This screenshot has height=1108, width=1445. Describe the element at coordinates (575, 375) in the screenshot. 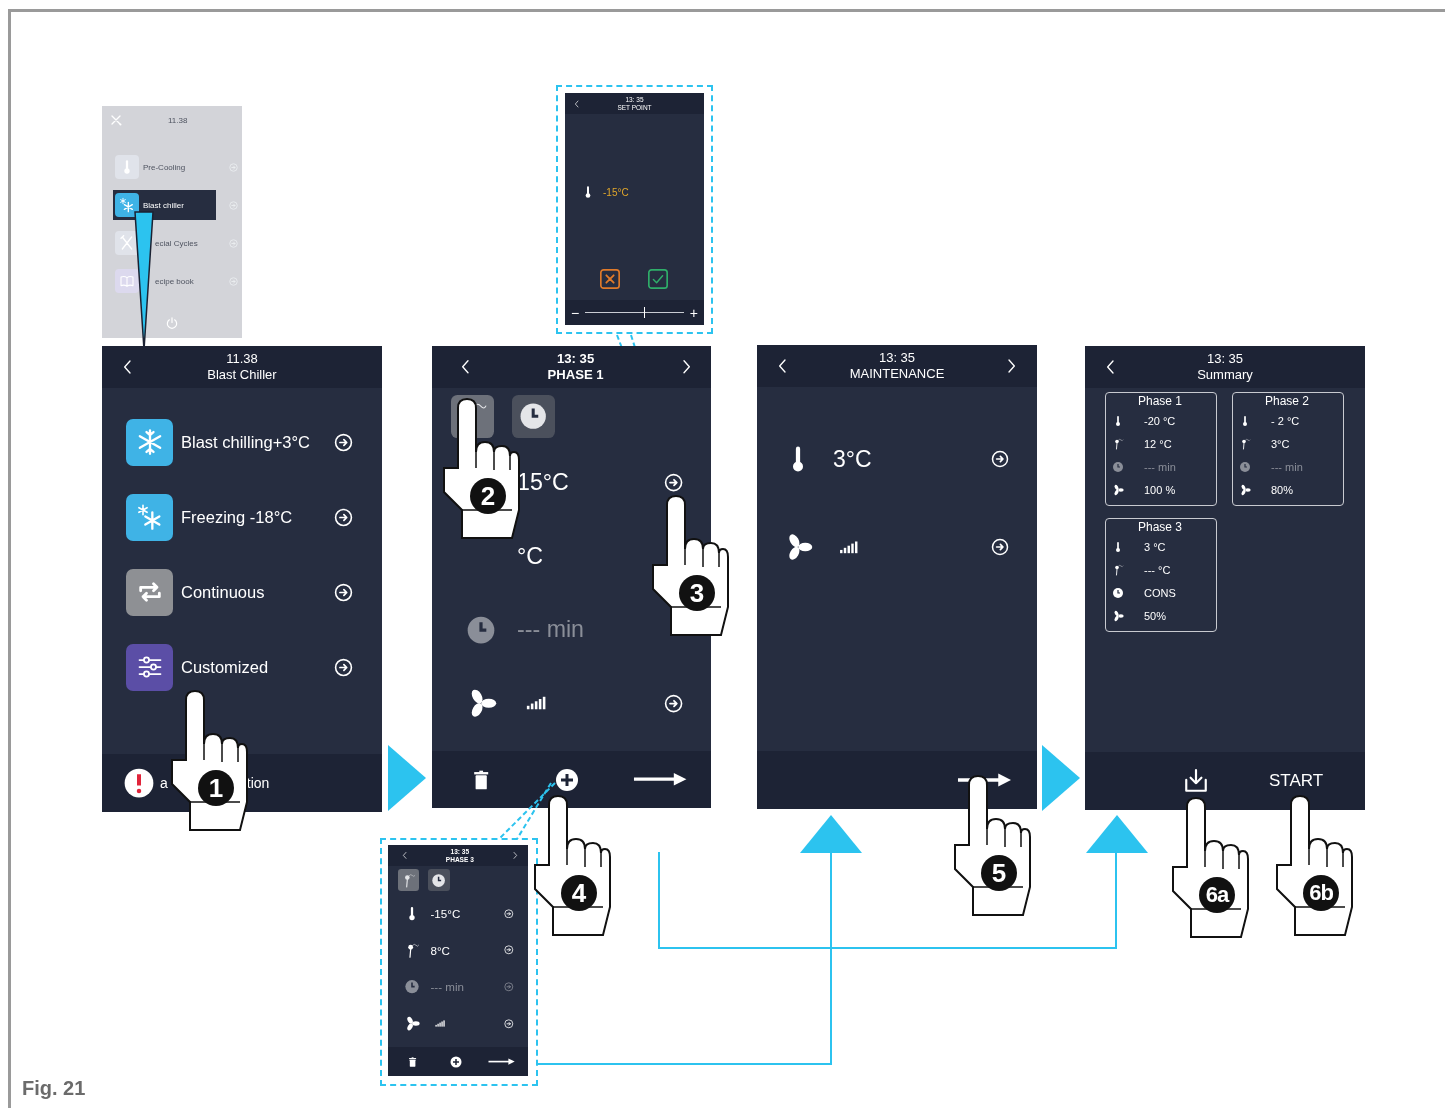

I see `screen-title: PHASE 1` at that location.